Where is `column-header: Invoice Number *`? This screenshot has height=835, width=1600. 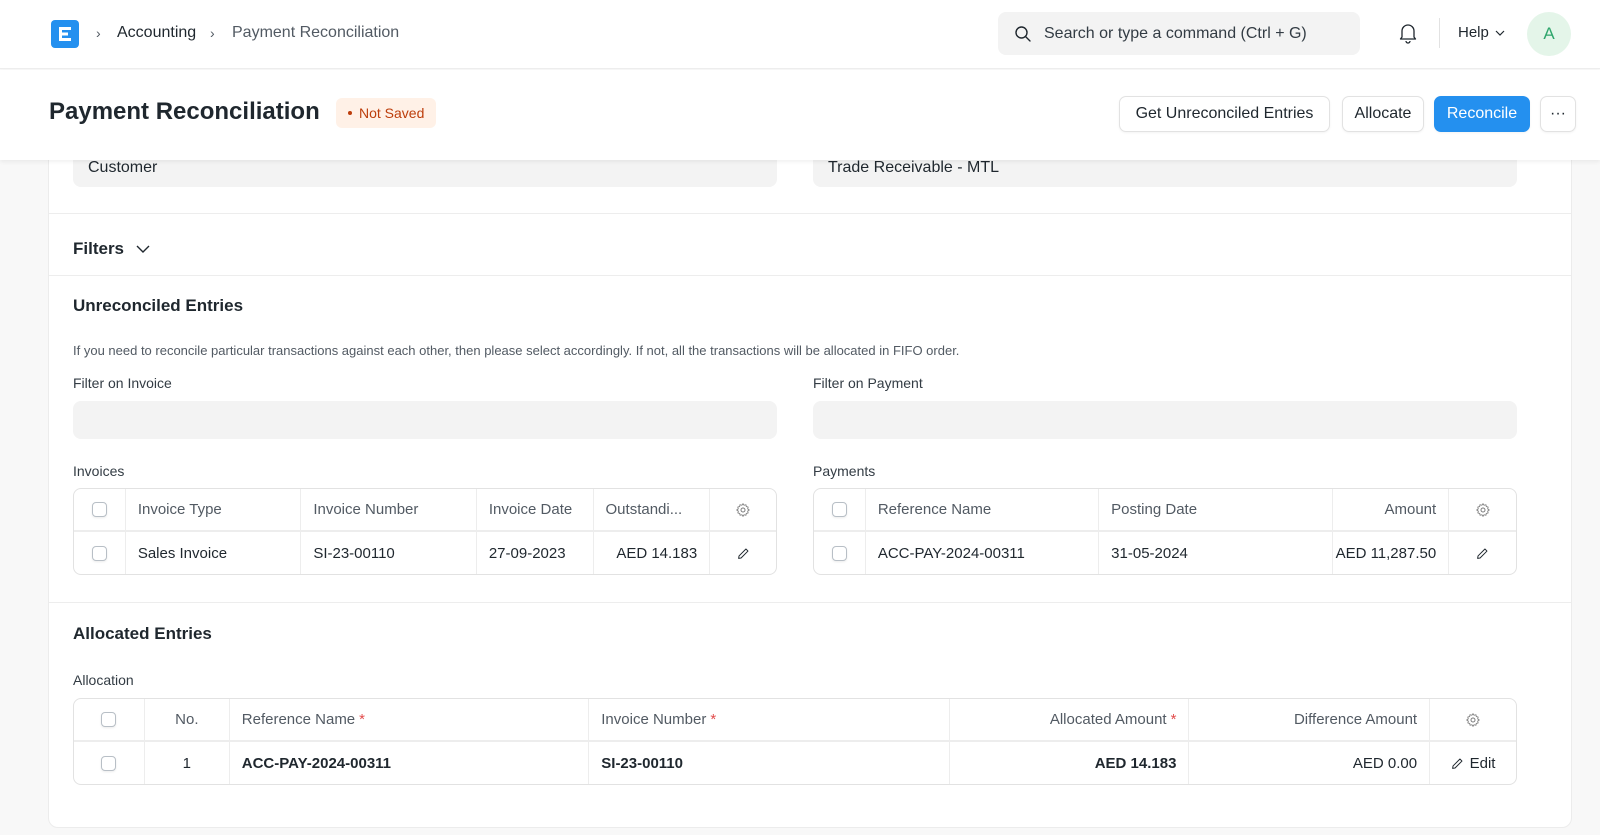
column-header: Invoice Number * is located at coordinates (769, 719).